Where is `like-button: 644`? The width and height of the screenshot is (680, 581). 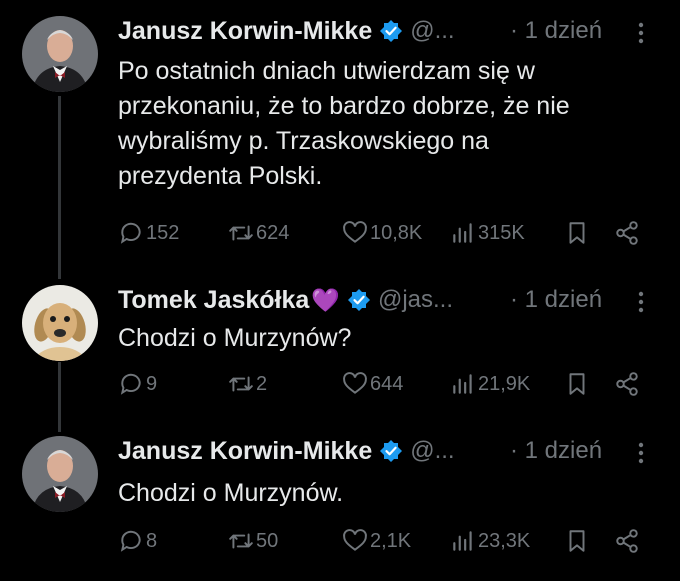 like-button: 644 is located at coordinates (372, 384).